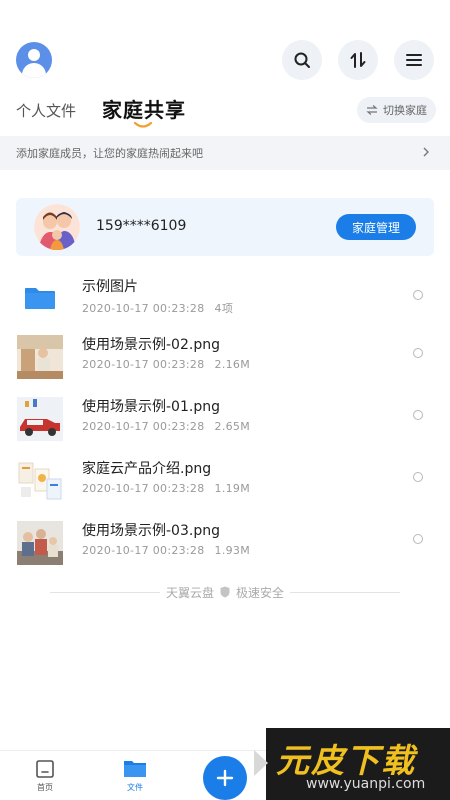  I want to click on brand-name: 天翼云盘, so click(189, 592).